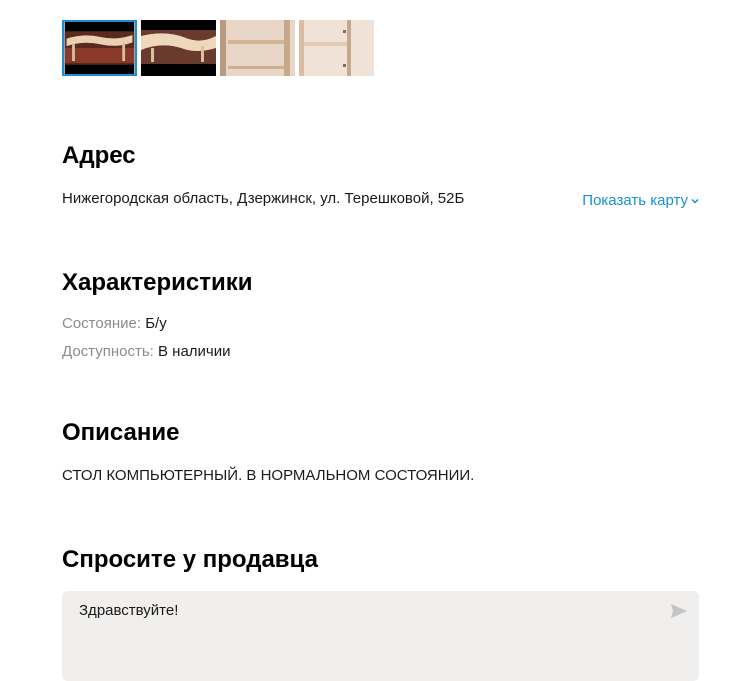  What do you see at coordinates (190, 559) in the screenshot?
I see `ask-seller-title: Спросите у продавца` at bounding box center [190, 559].